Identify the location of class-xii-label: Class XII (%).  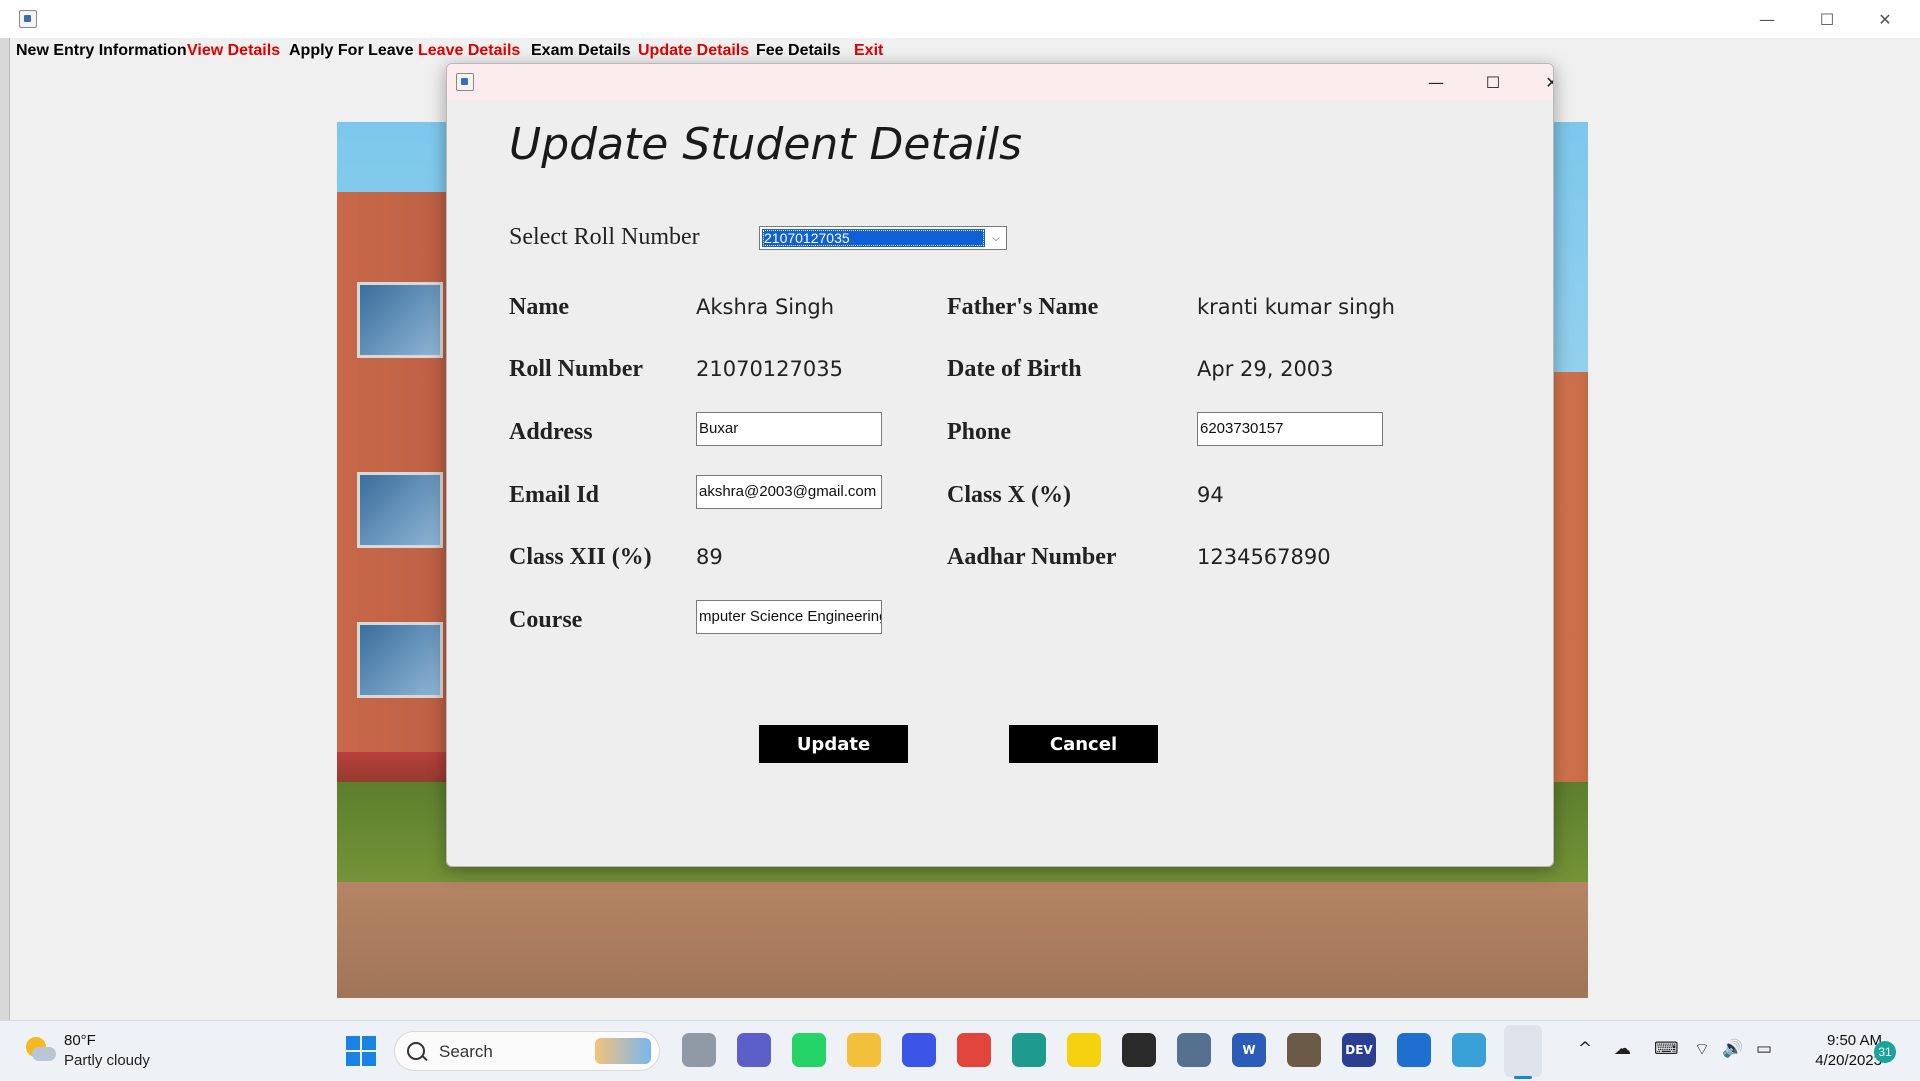
(580, 557).